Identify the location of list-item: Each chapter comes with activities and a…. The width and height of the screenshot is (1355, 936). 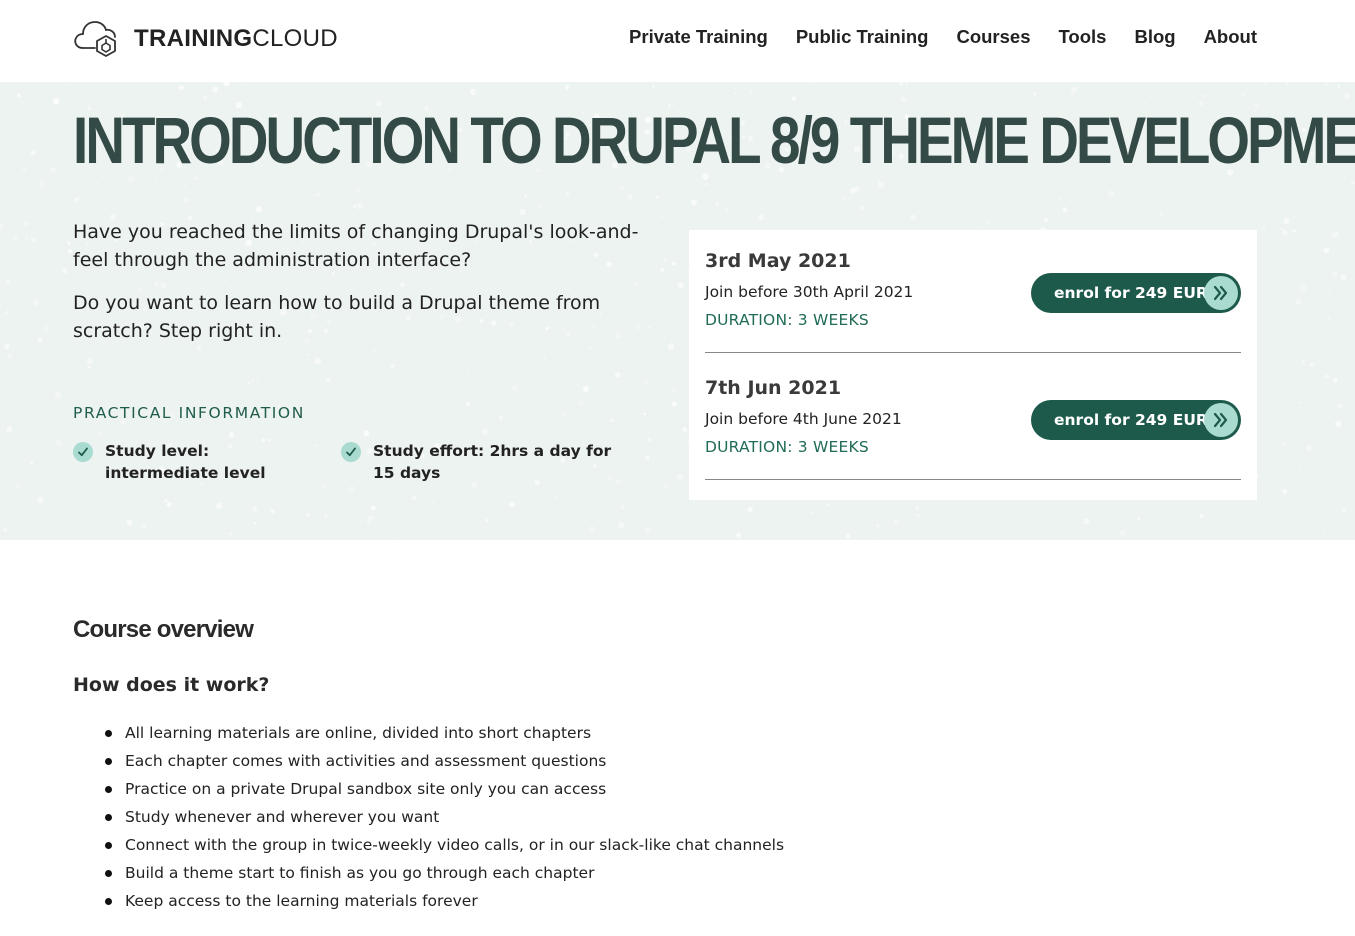
(539, 761).